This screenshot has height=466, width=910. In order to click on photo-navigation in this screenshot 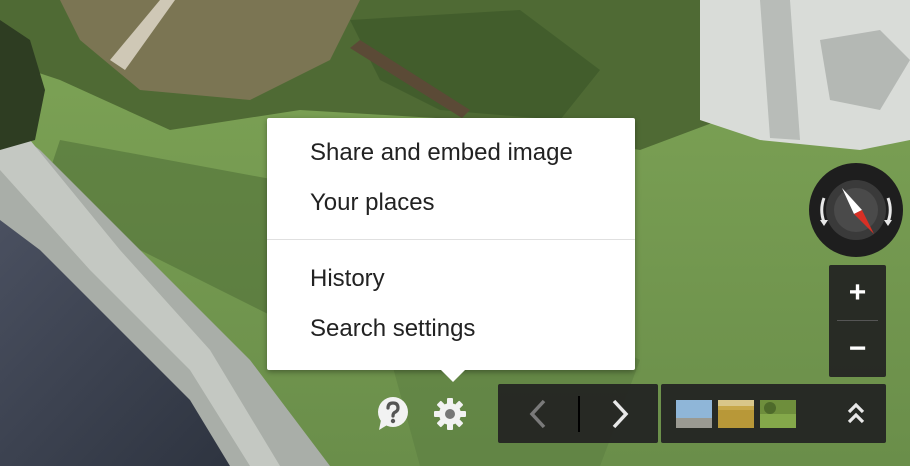, I will do `click(578, 413)`.